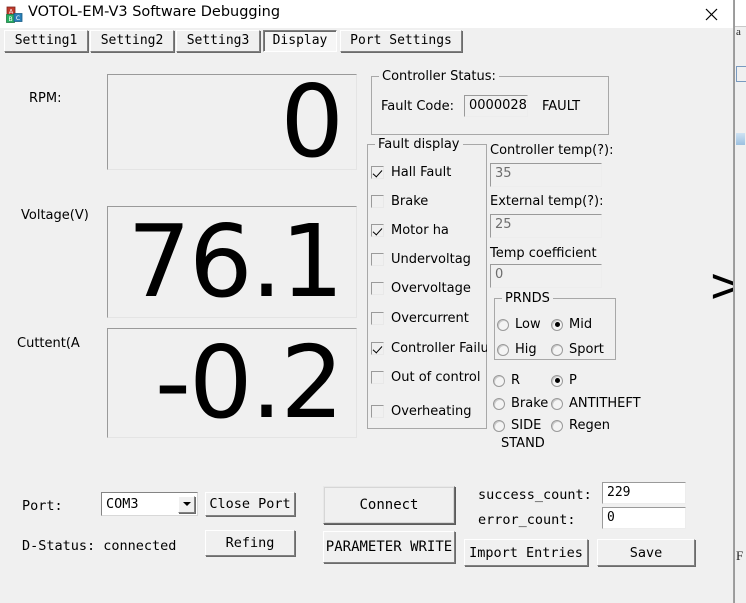  Describe the element at coordinates (42, 506) in the screenshot. I see `port-label: Port:` at that location.